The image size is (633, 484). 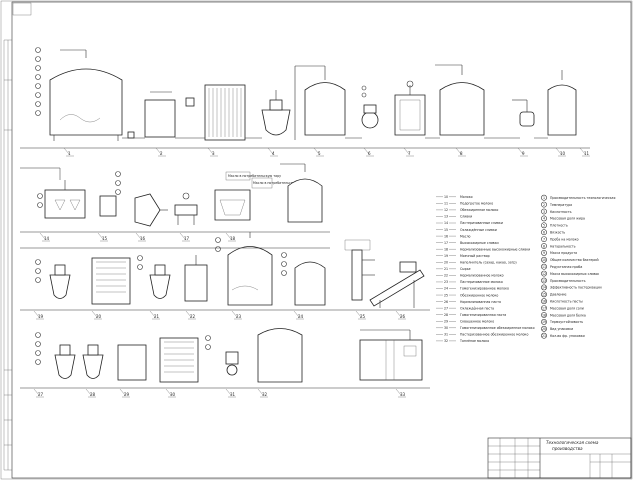 What do you see at coordinates (481, 282) in the screenshot?
I see `pipeline-label: Пастеризованное молоко` at bounding box center [481, 282].